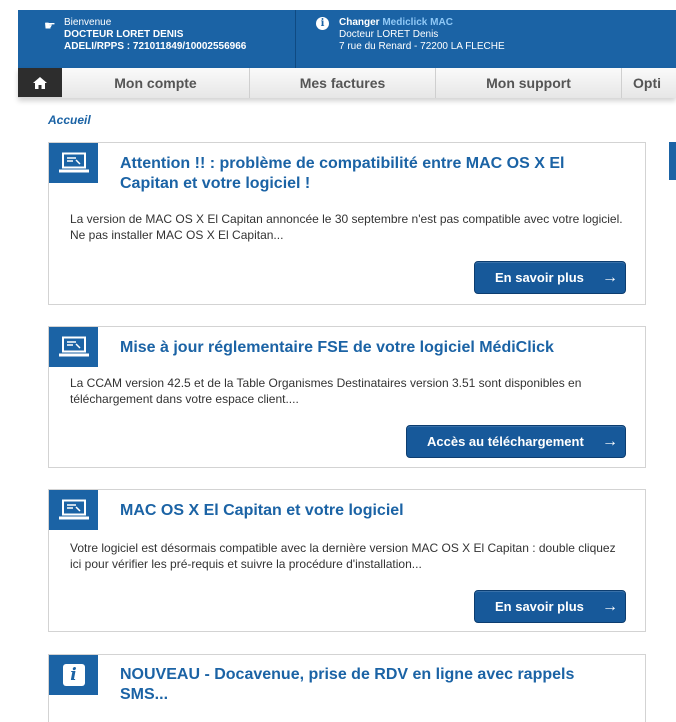 The image size is (676, 722). I want to click on user-name: DOCTEUR LORET DENIS, so click(124, 34).